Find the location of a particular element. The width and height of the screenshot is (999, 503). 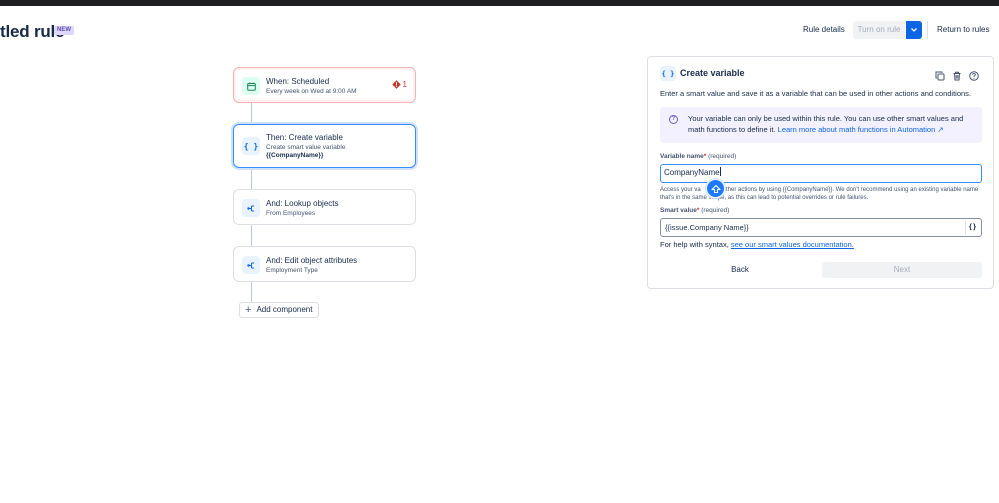

duplicate-icon is located at coordinates (940, 74).